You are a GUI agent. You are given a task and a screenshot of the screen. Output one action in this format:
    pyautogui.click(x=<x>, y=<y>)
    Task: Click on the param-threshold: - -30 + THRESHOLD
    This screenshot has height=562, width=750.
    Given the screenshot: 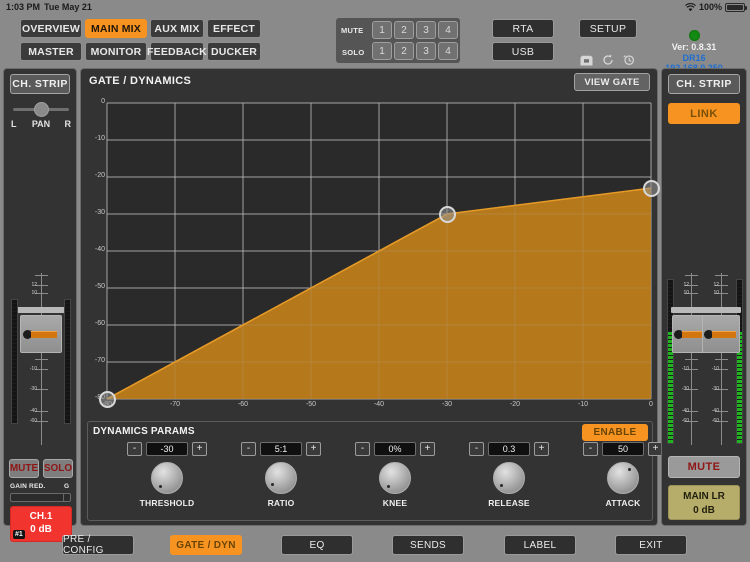 What is the action you would take?
    pyautogui.click(x=167, y=475)
    